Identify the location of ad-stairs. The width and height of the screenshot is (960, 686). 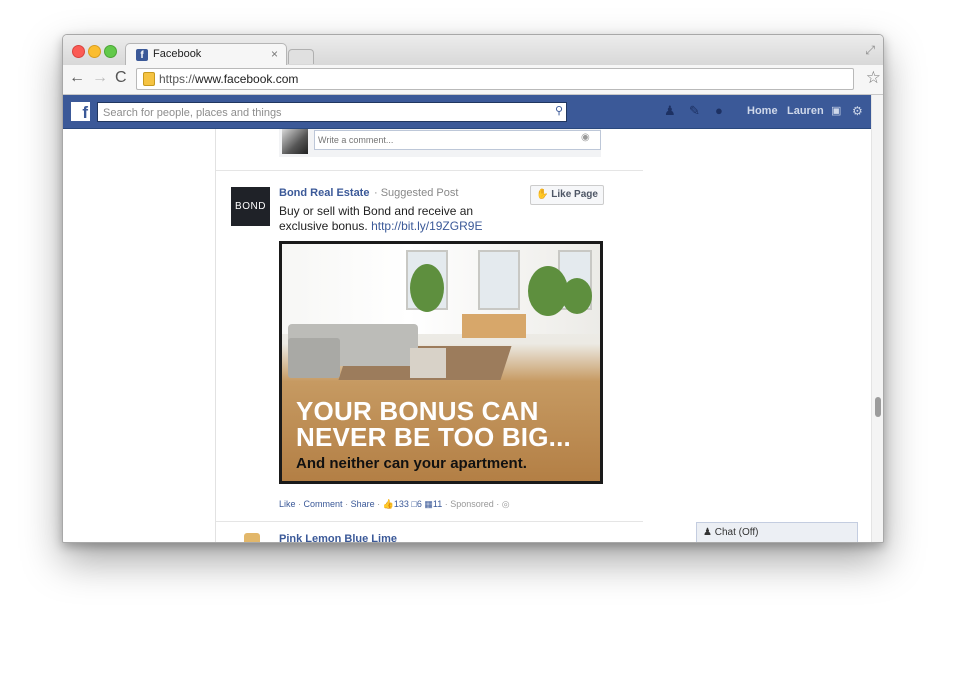
(494, 326).